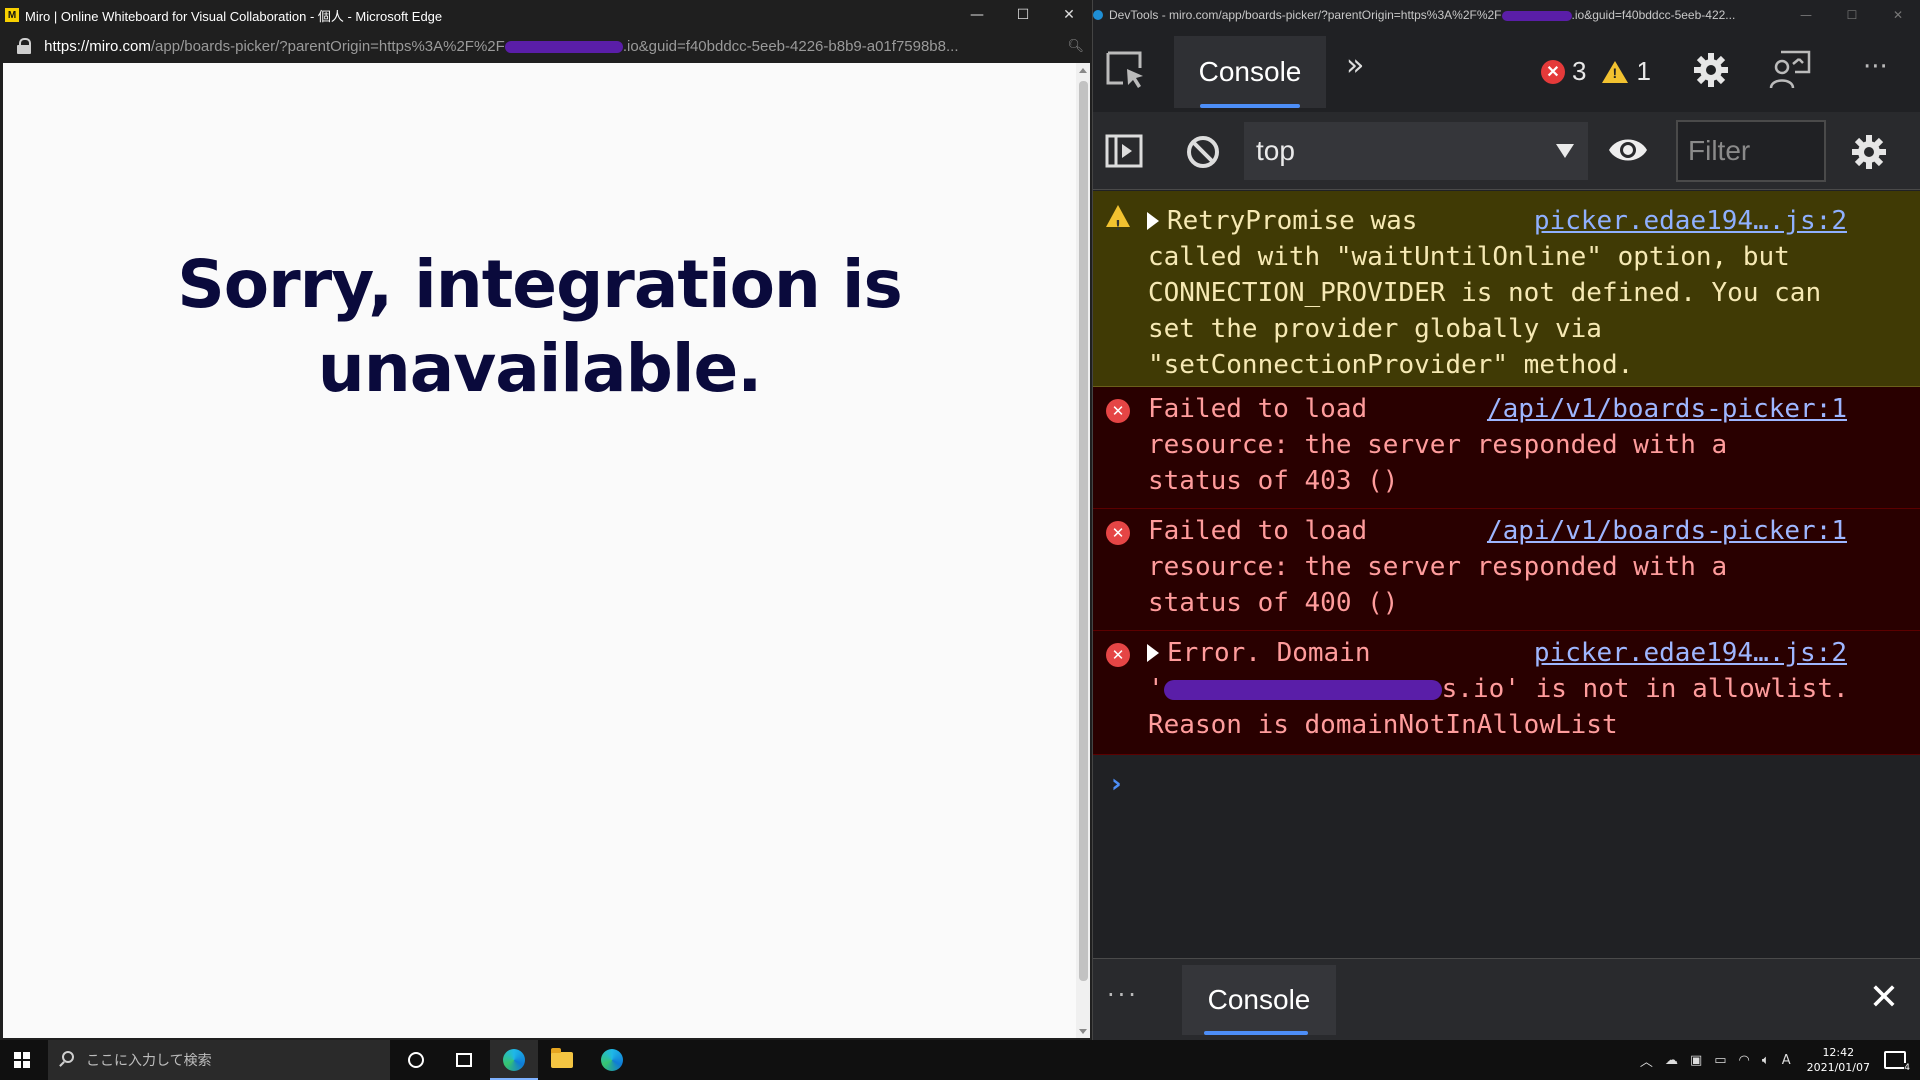 The height and width of the screenshot is (1080, 1920). I want to click on clear-console-icon, so click(1203, 152).